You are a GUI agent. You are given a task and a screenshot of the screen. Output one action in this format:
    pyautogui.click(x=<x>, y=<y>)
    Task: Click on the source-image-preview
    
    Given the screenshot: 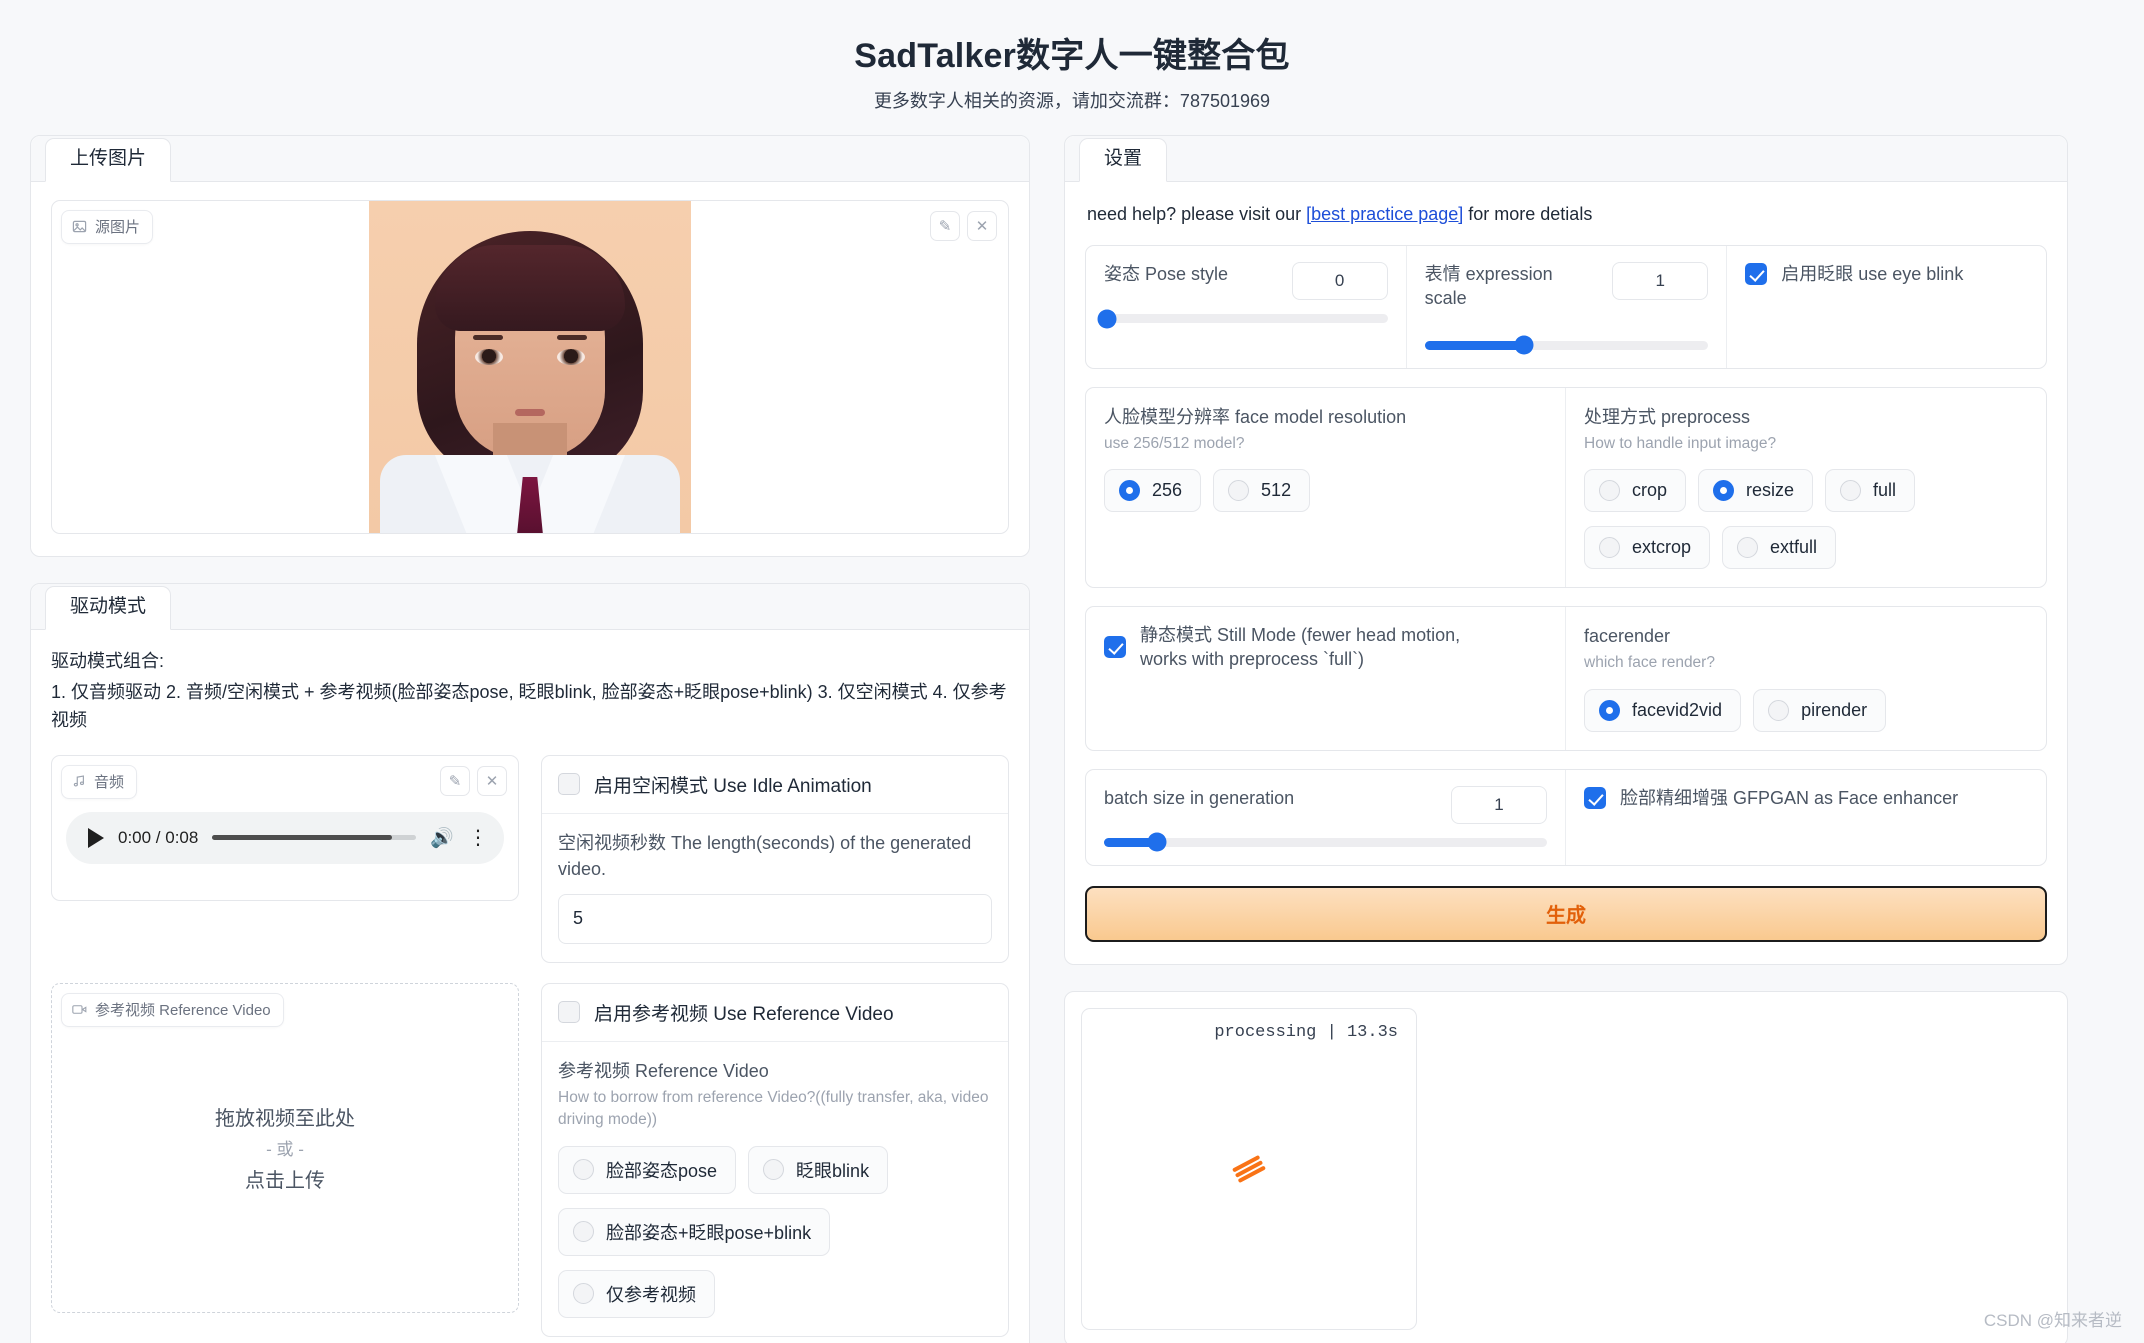 What is the action you would take?
    pyautogui.click(x=530, y=367)
    